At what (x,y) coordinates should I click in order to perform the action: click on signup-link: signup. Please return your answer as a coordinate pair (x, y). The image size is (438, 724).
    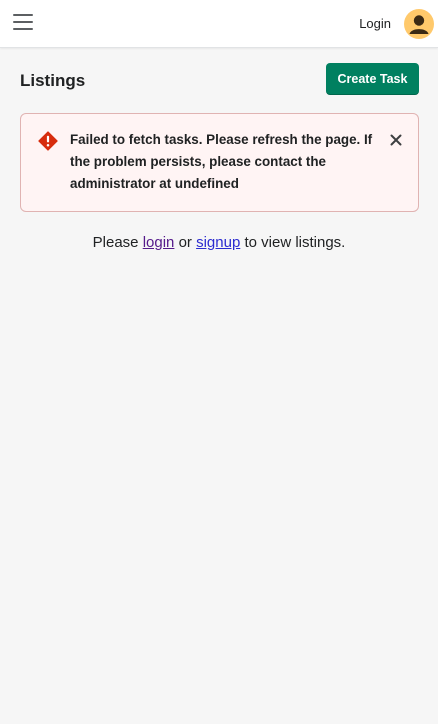
    Looking at the image, I should click on (218, 242).